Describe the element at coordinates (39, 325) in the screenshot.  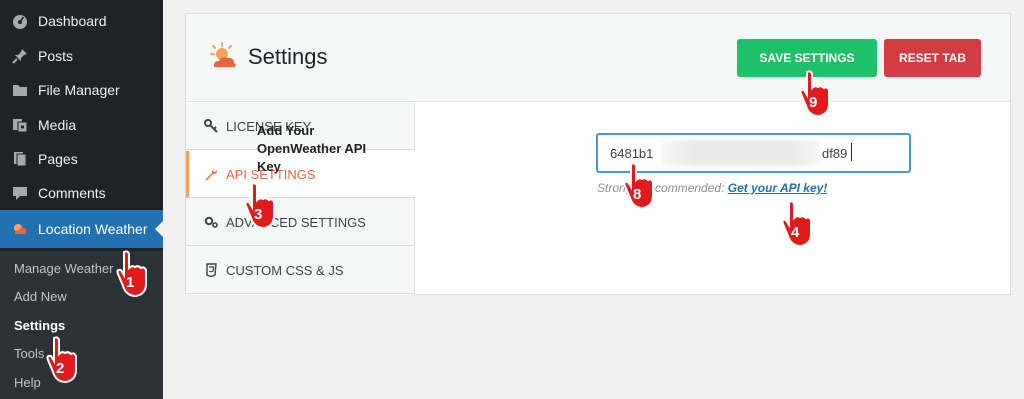
I see `submenu-settings: Settings` at that location.